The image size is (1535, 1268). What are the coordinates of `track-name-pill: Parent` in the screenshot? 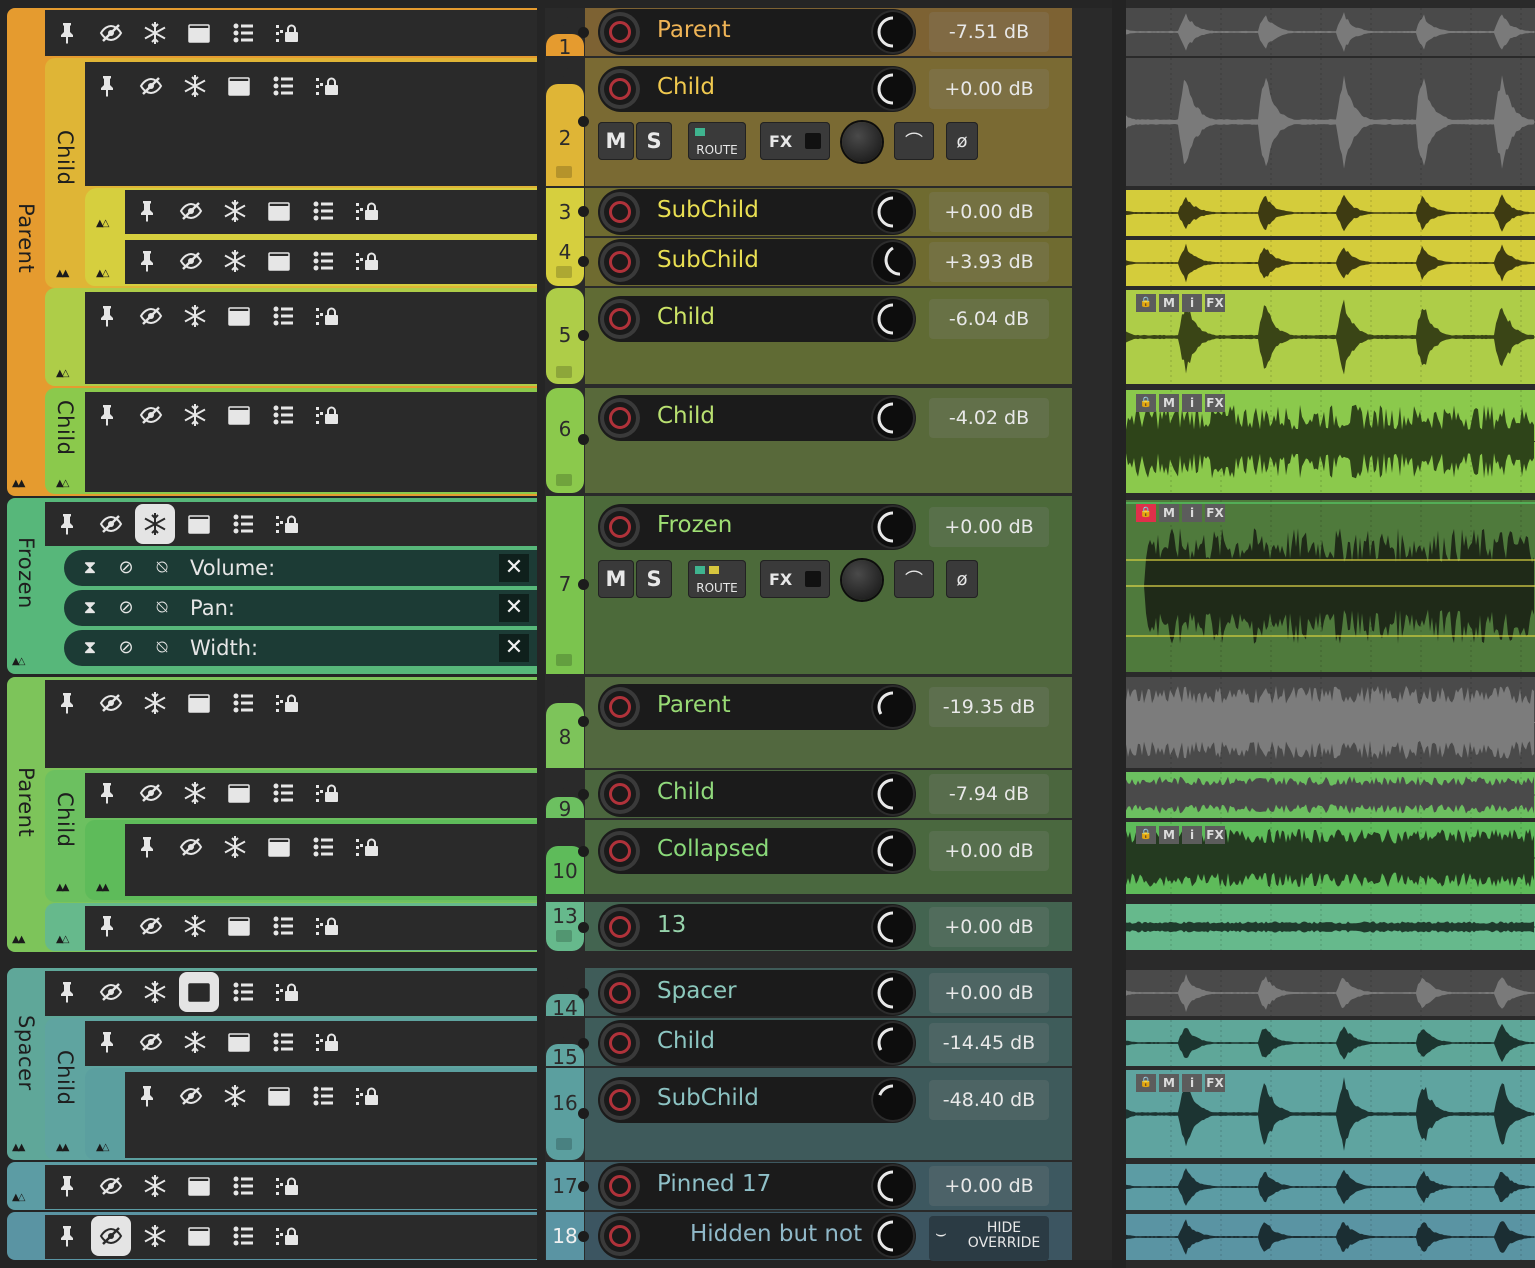 It's located at (757, 707).